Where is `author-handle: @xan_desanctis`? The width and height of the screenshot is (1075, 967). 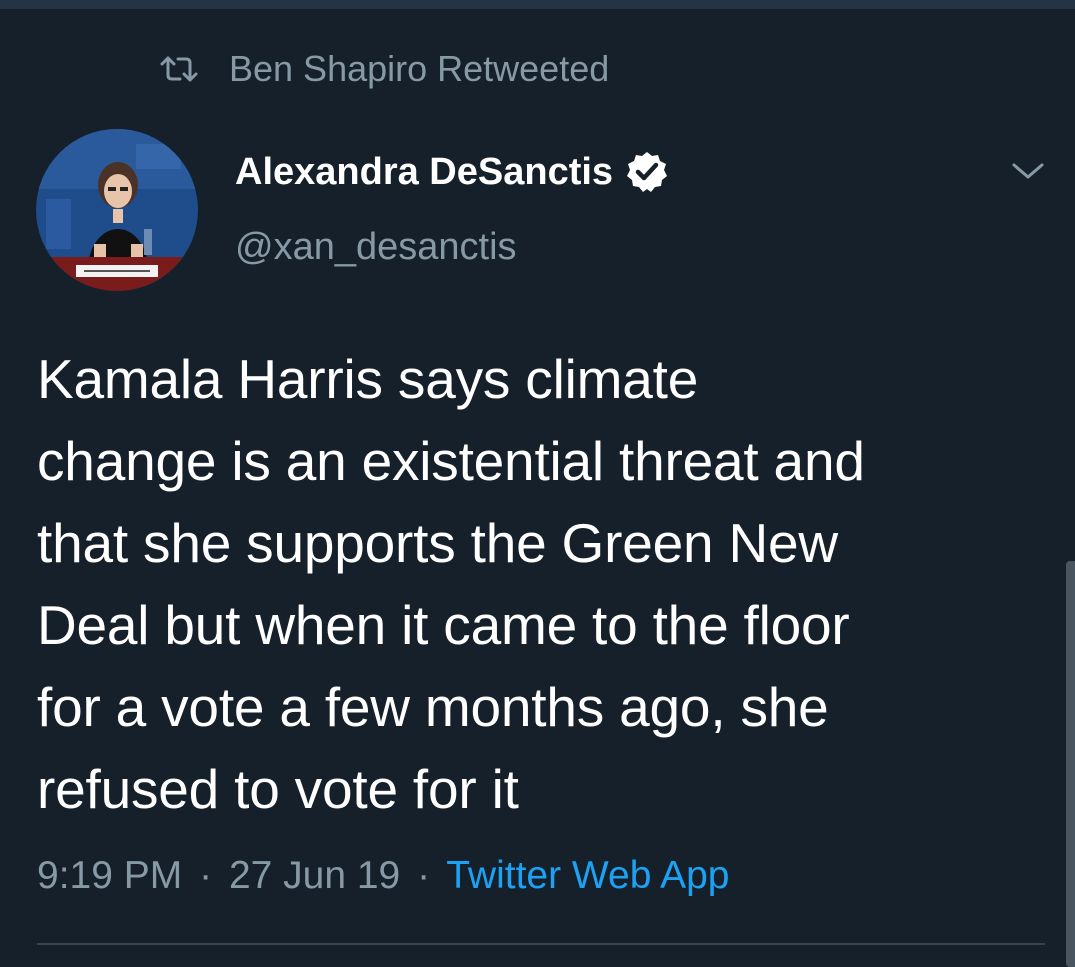 author-handle: @xan_desanctis is located at coordinates (376, 247).